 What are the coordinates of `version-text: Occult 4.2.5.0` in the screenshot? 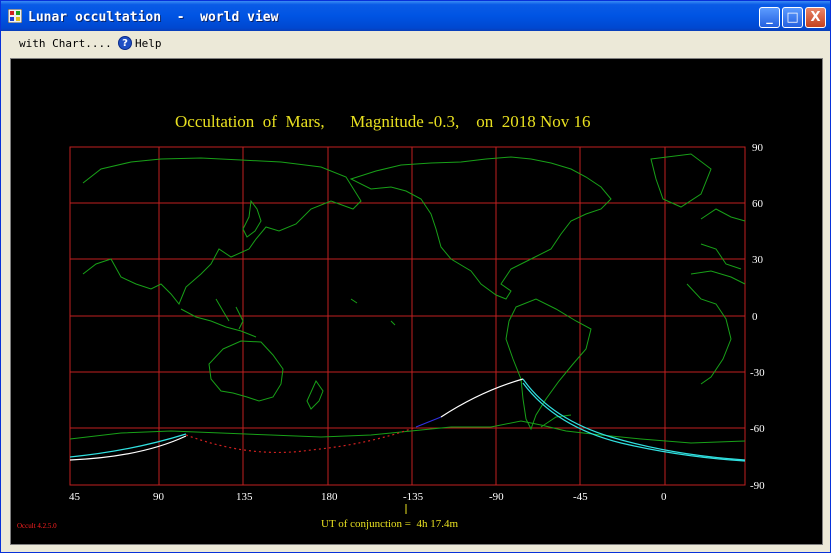 It's located at (37, 526).